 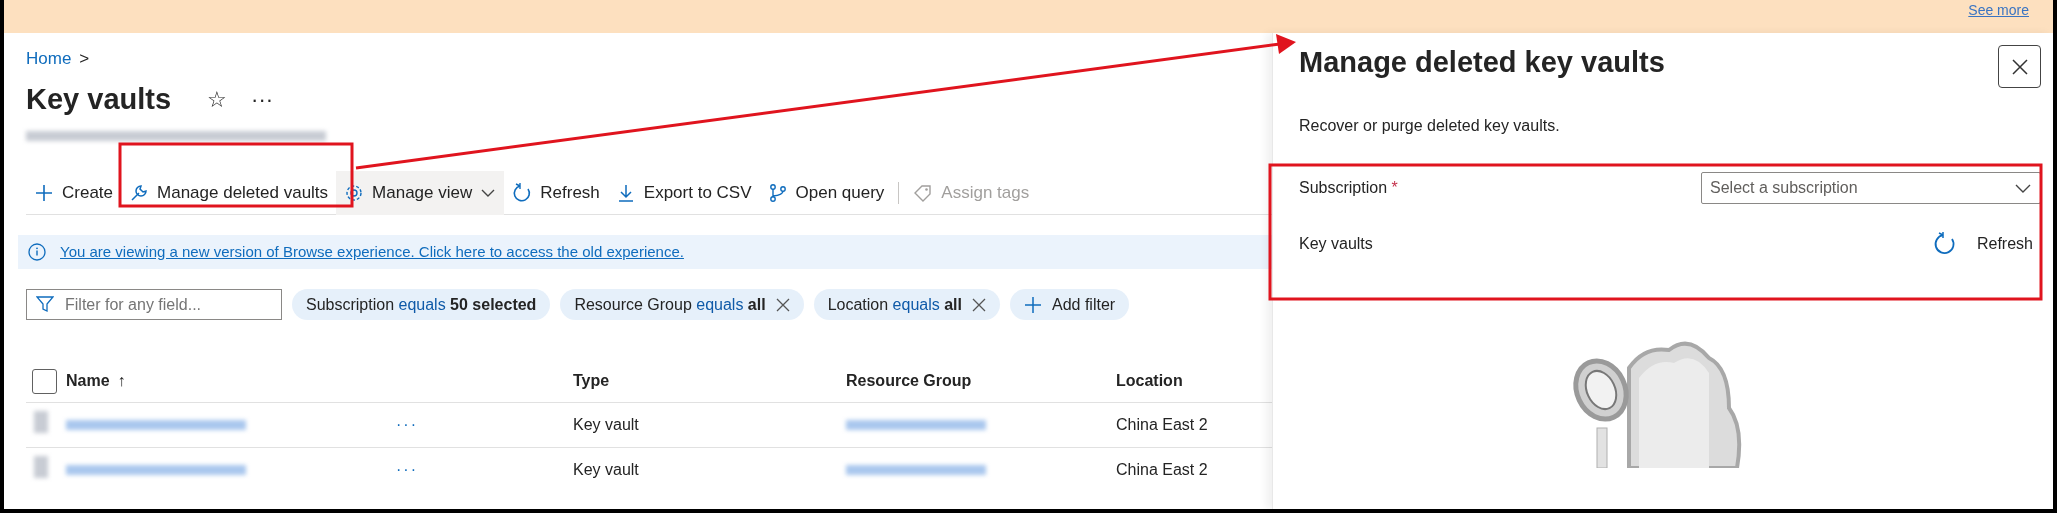 What do you see at coordinates (826, 192) in the screenshot?
I see `toolbar-button: Open query` at bounding box center [826, 192].